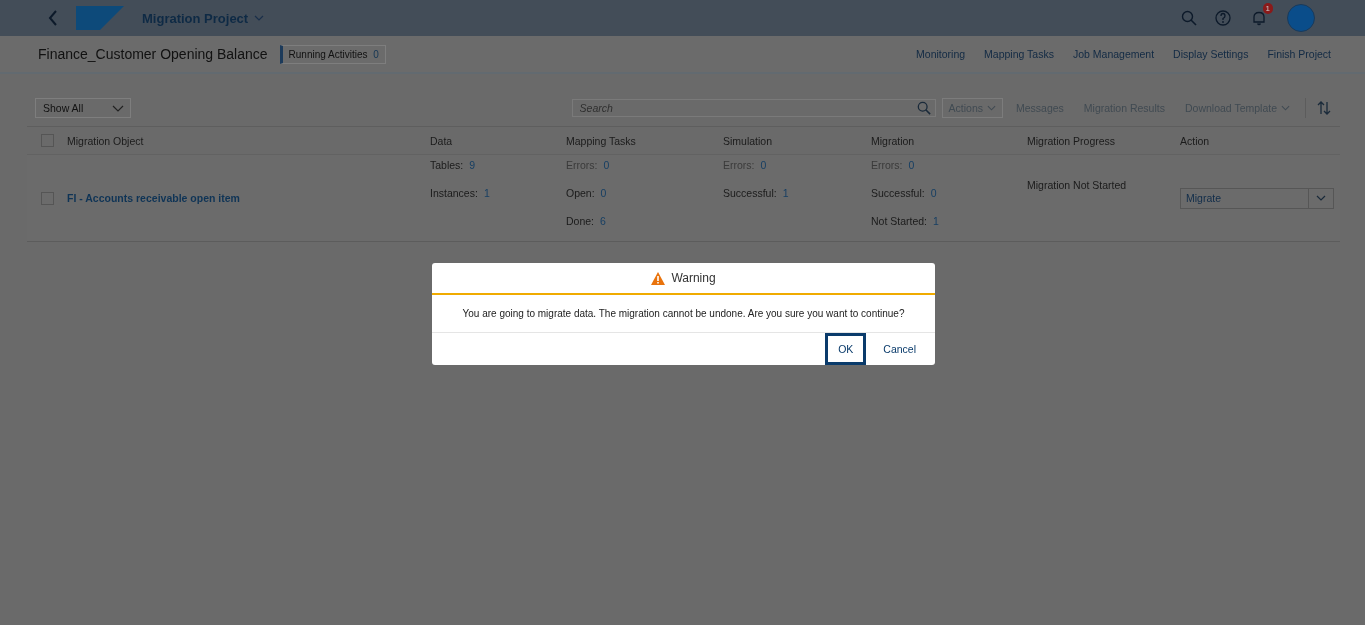  What do you see at coordinates (1077, 185) in the screenshot?
I see `progress-status: Migration Not Started` at bounding box center [1077, 185].